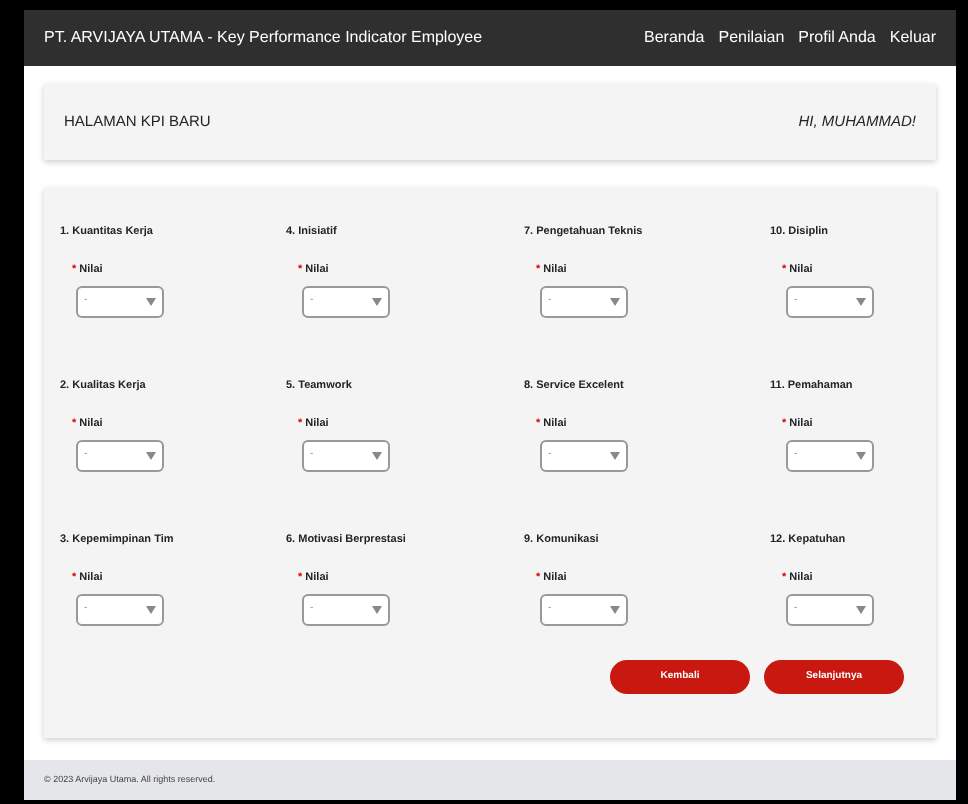 This screenshot has width=968, height=804. I want to click on nav-link: Profil Anda, so click(837, 38).